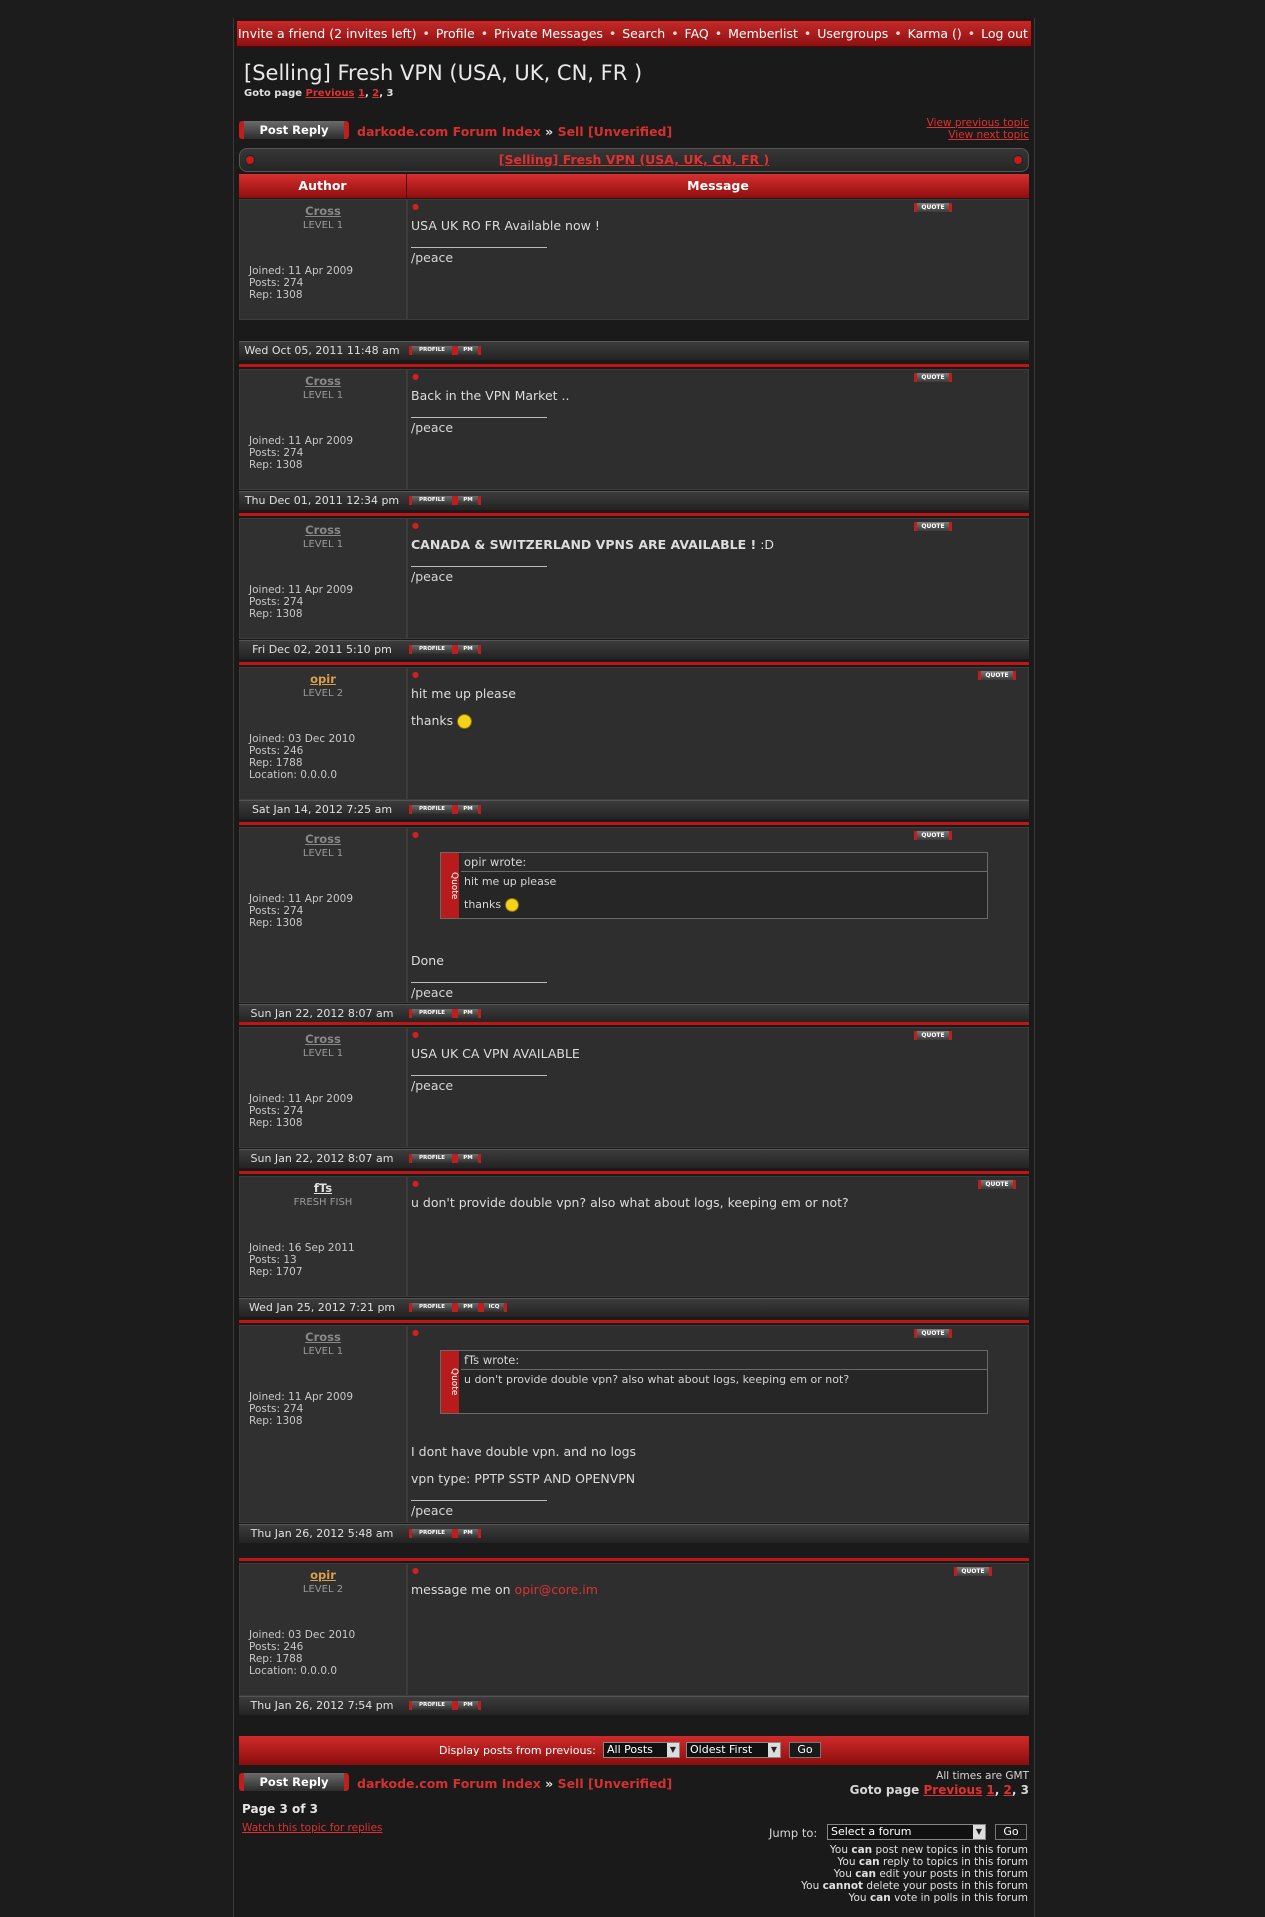  Describe the element at coordinates (978, 123) in the screenshot. I see `view-previous-topic-link: View previous topic` at that location.